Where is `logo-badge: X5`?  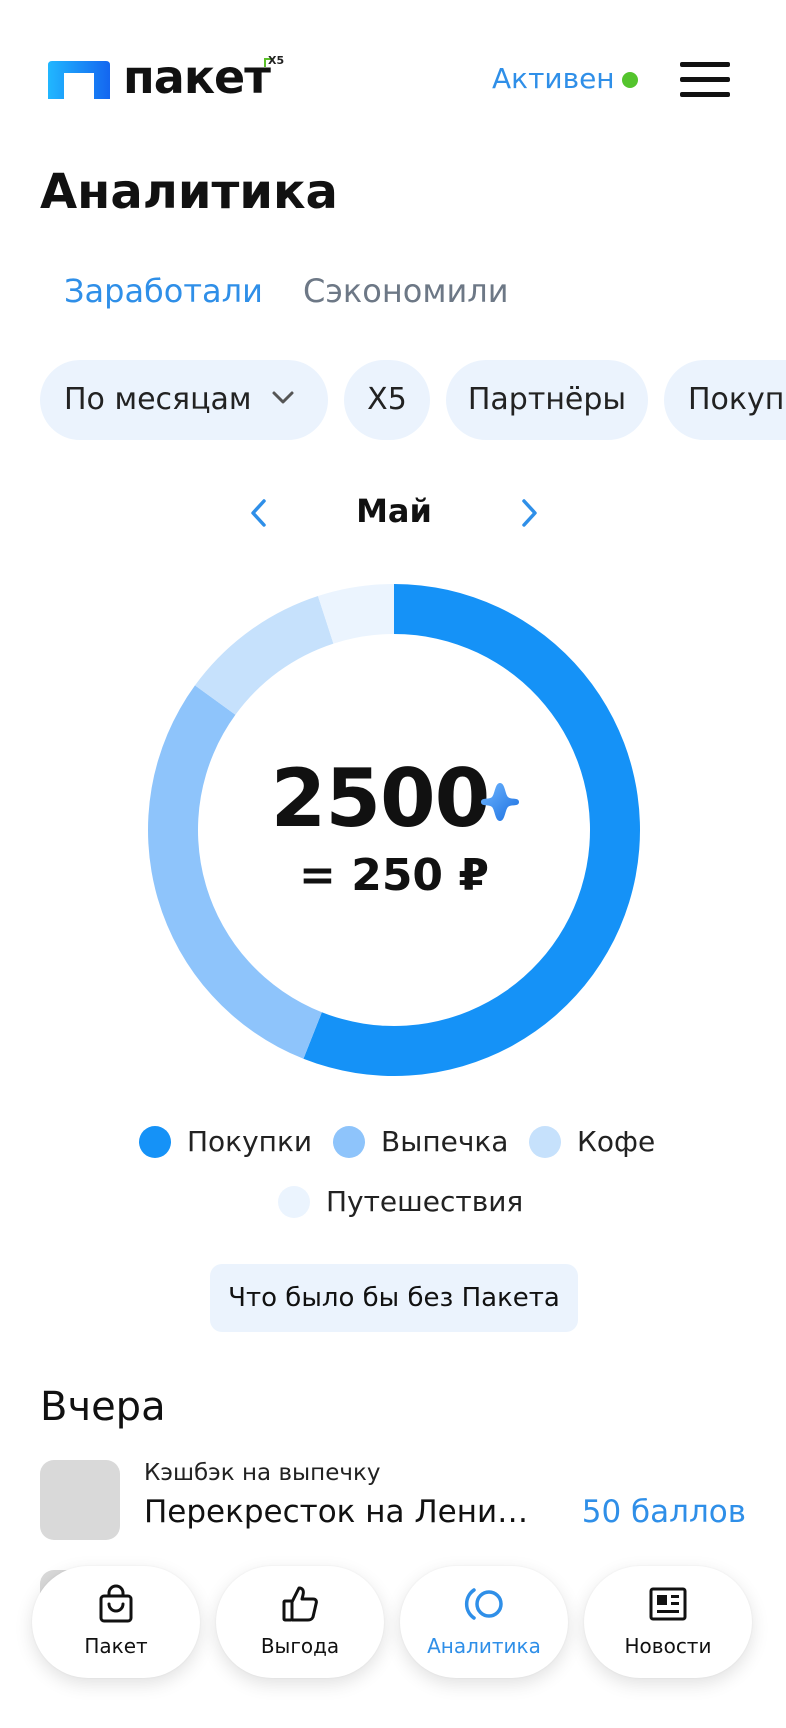
logo-badge: X5 is located at coordinates (276, 60).